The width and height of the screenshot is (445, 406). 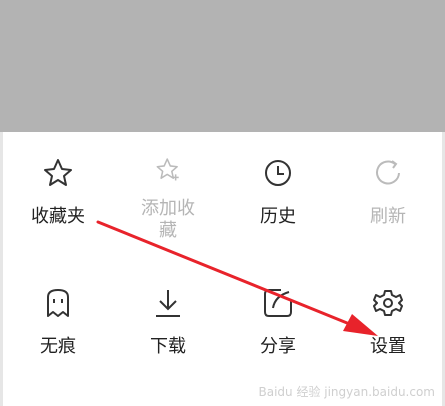 I want to click on share-icon, so click(x=278, y=303).